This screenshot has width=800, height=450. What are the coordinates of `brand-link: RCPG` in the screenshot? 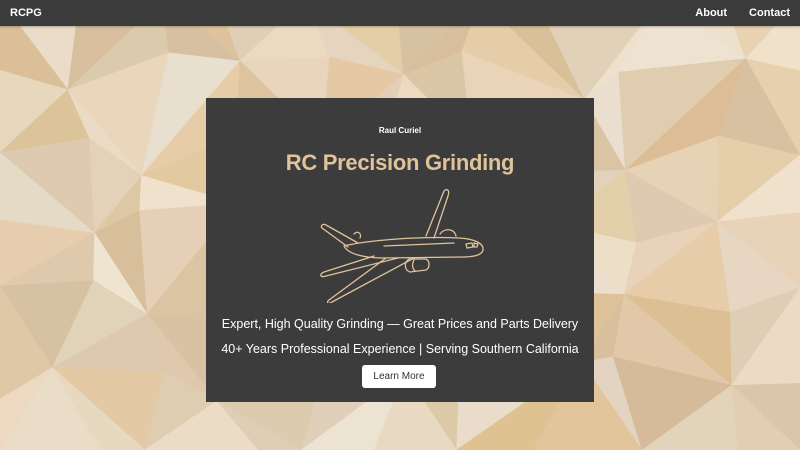 It's located at (26, 13).